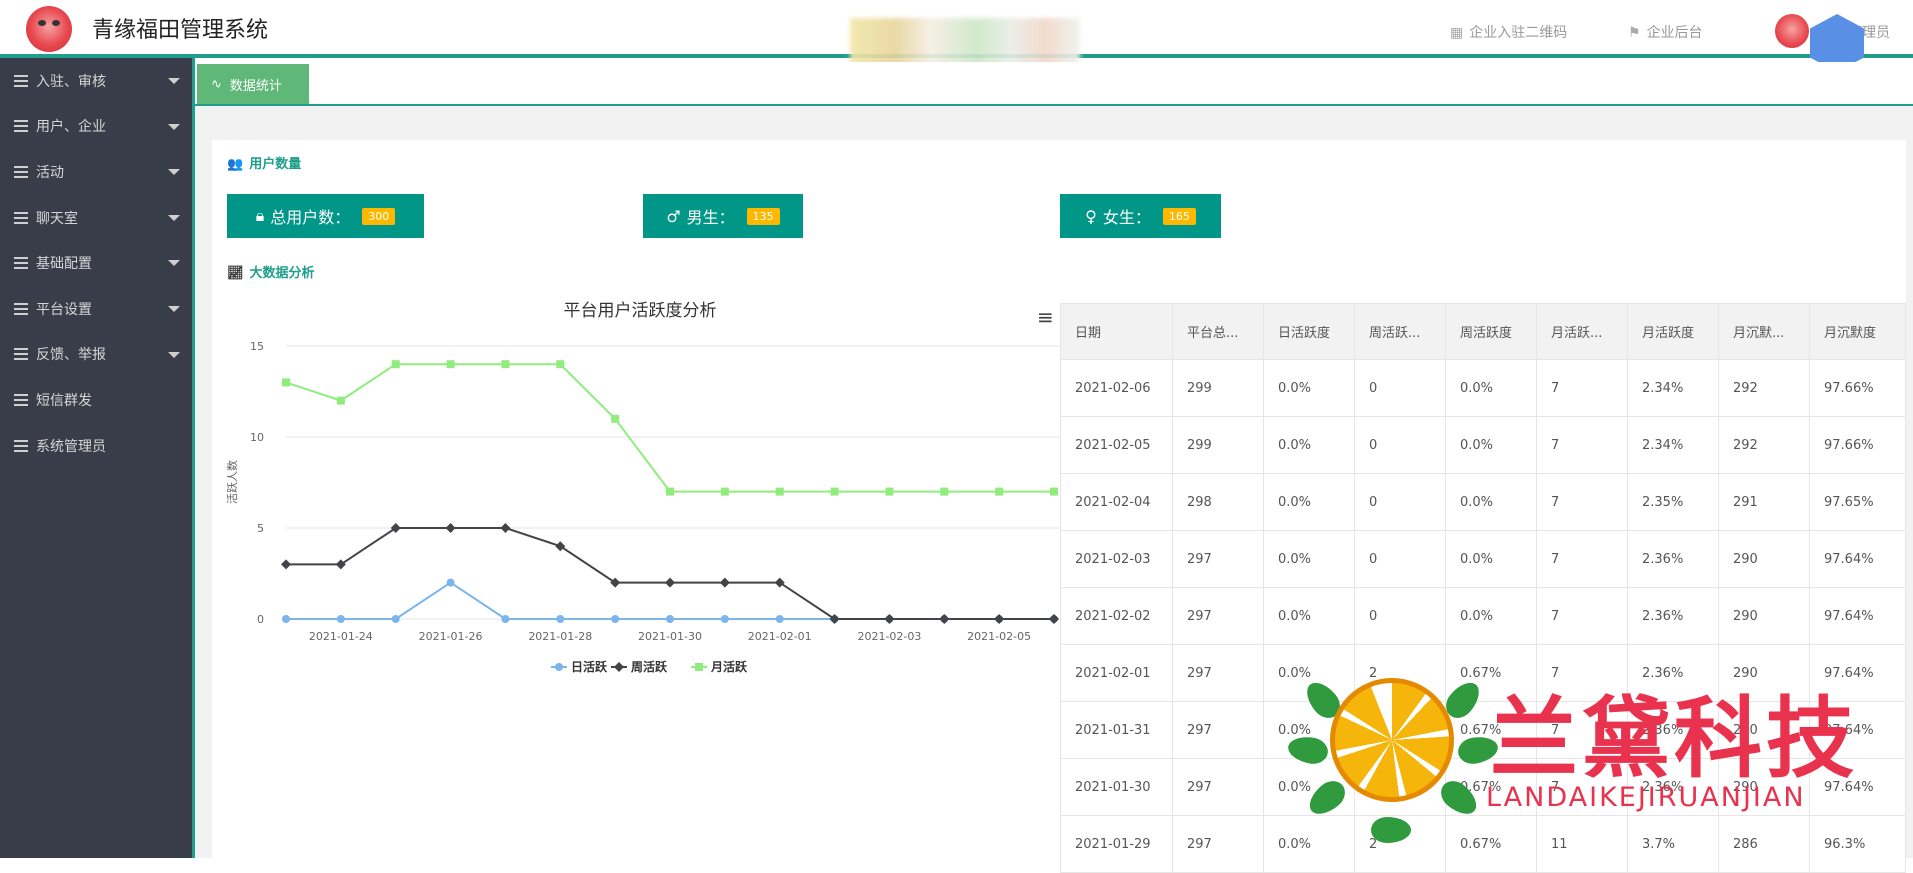  Describe the element at coordinates (282, 273) in the screenshot. I see `big-data-title-text: 大数据分析` at that location.